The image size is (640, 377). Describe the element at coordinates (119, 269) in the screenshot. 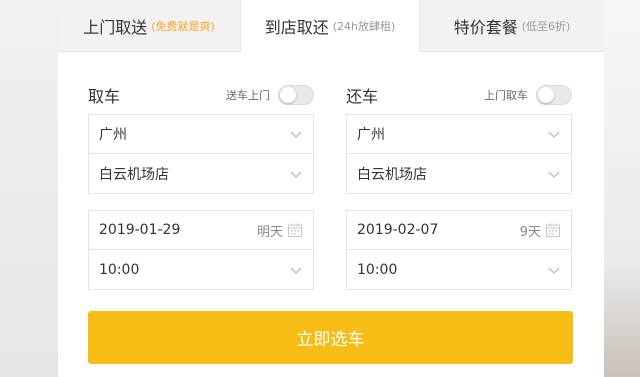

I see `pickup-time-value: 10:00` at that location.